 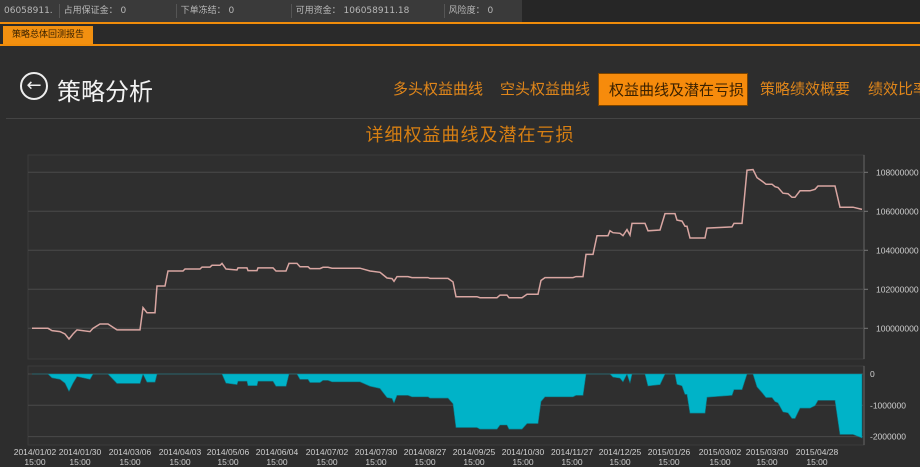 I want to click on x-tick-date-label: 2015/03/02, so click(x=720, y=452).